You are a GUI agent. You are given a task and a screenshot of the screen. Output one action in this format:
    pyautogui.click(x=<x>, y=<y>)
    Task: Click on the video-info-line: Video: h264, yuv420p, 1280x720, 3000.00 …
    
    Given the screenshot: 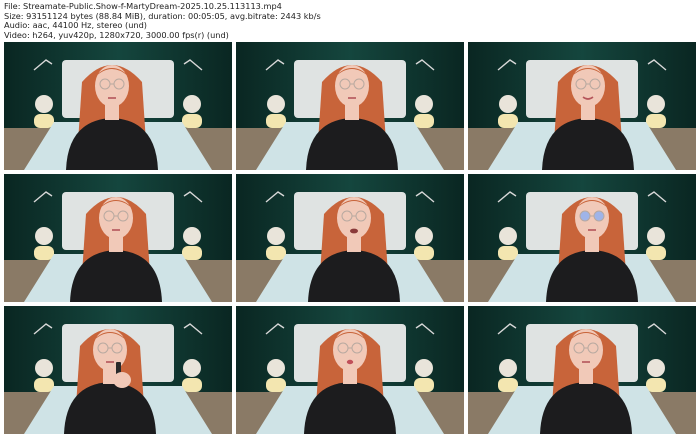 What is the action you would take?
    pyautogui.click(x=116, y=34)
    